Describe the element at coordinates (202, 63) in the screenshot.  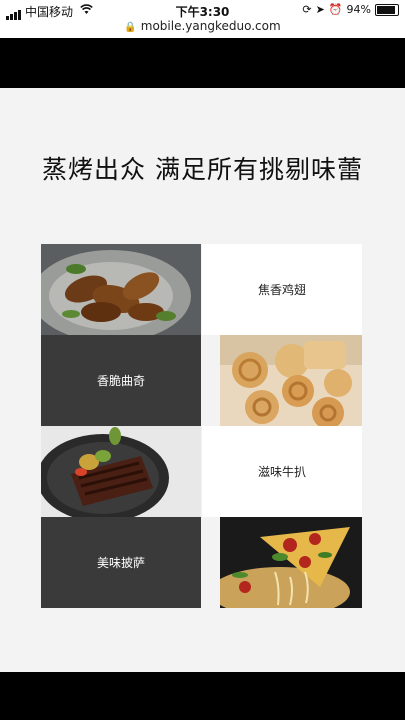
I see `top-black-band` at that location.